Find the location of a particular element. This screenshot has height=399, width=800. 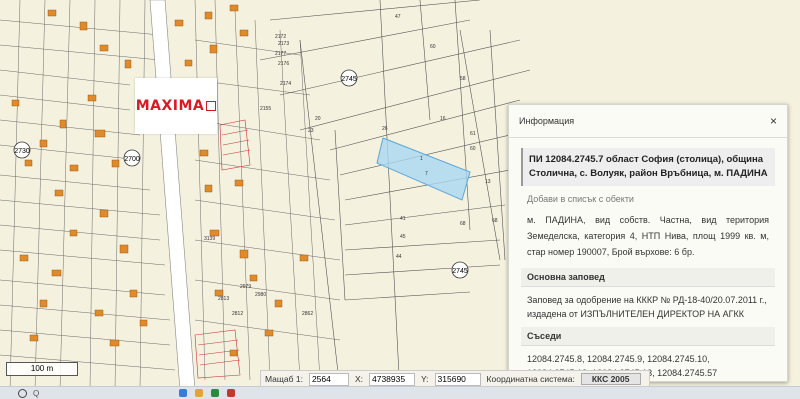

svg-text: 2155 is located at coordinates (265, 109).